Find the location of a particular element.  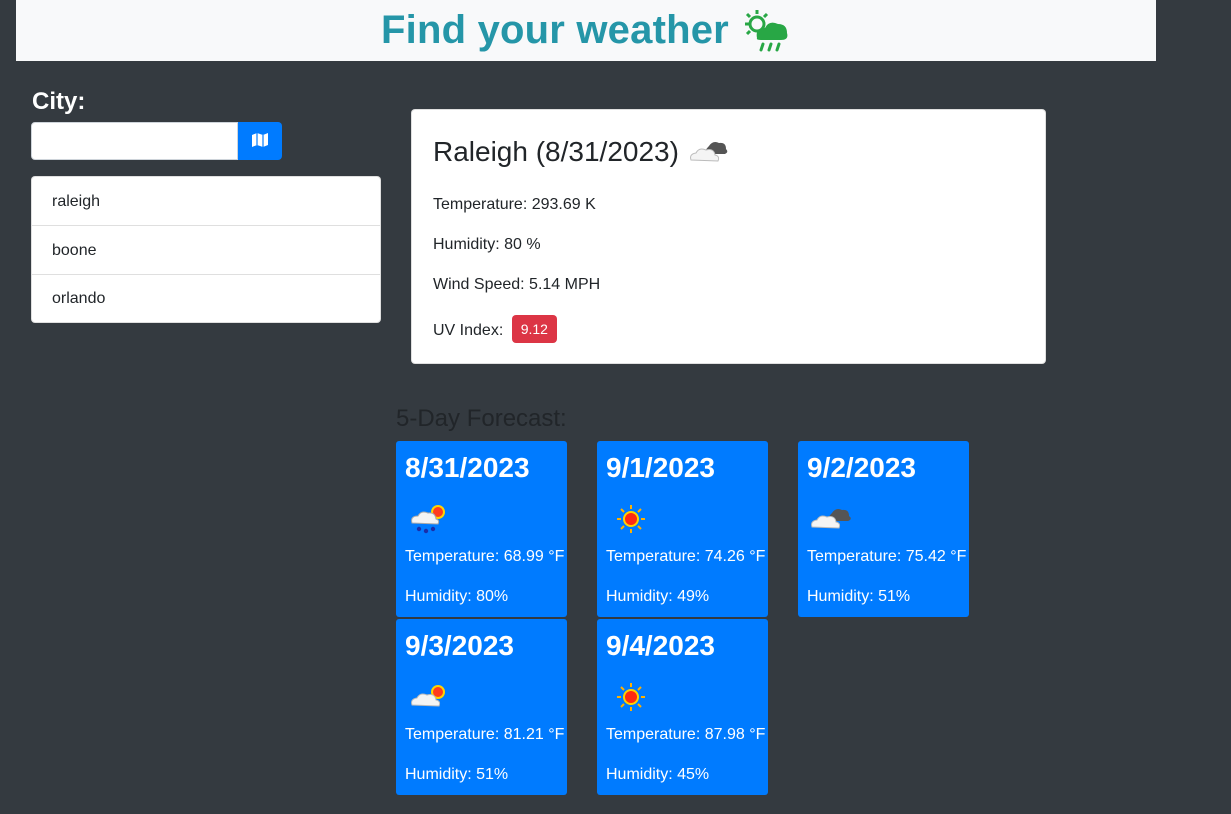

rain-sun-icon is located at coordinates (430, 518).